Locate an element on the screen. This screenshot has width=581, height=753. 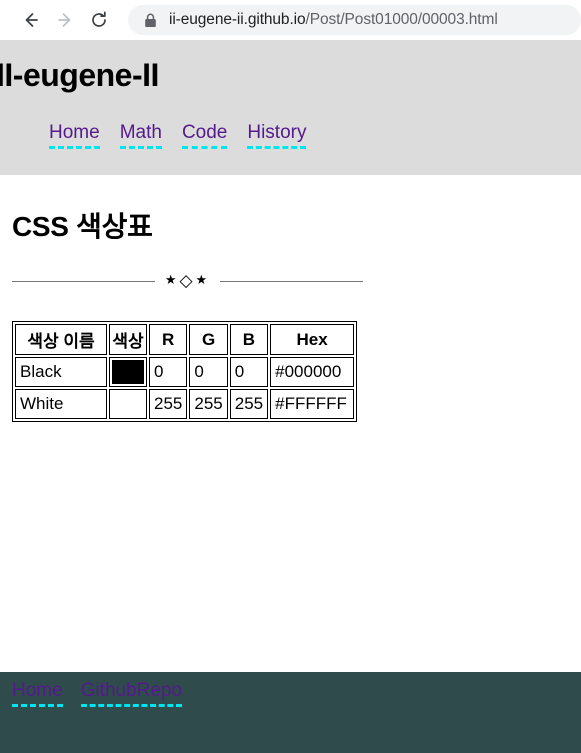
table-head: 색상 이름 색상 R G B Hex is located at coordinates (185, 339).